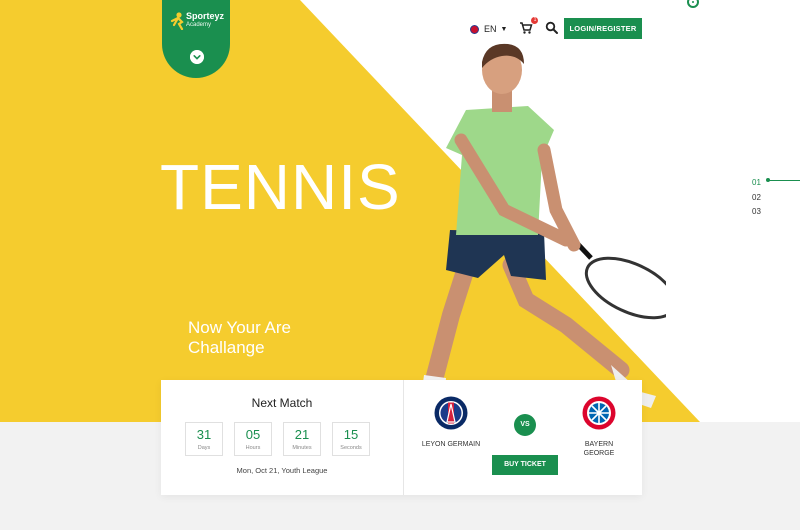 This screenshot has width=800, height=530. What do you see at coordinates (525, 465) in the screenshot?
I see `buy-ticket-button: BUY TICKET` at bounding box center [525, 465].